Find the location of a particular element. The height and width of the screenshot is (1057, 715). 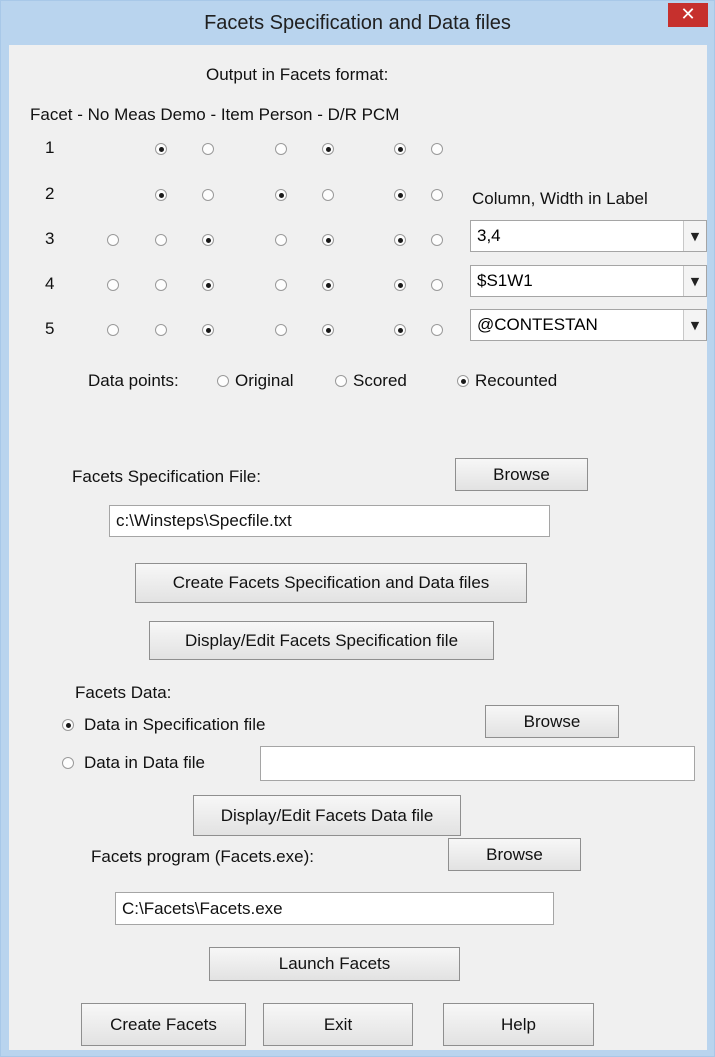

radio-data-in-file is located at coordinates (68, 763).